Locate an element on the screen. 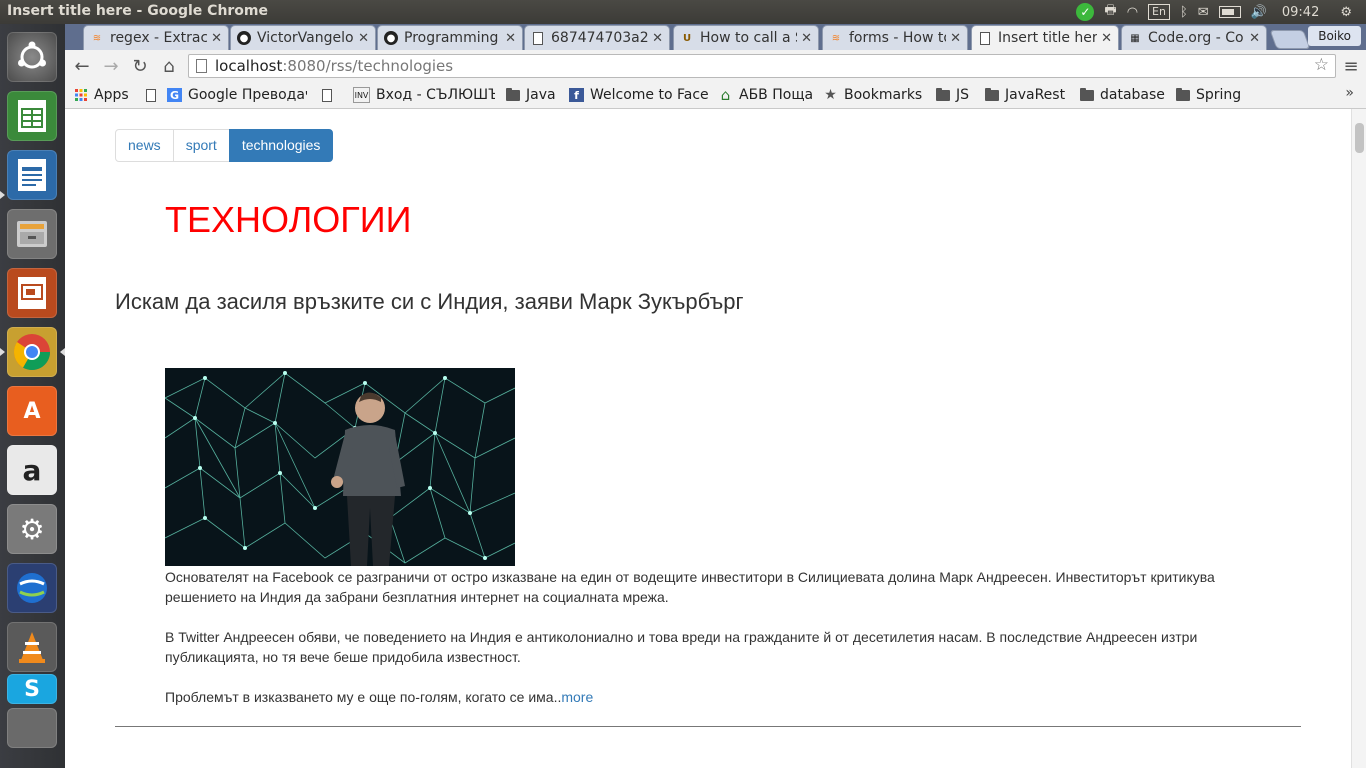  tab-6-active: Insert title here ✕ is located at coordinates (1045, 37).